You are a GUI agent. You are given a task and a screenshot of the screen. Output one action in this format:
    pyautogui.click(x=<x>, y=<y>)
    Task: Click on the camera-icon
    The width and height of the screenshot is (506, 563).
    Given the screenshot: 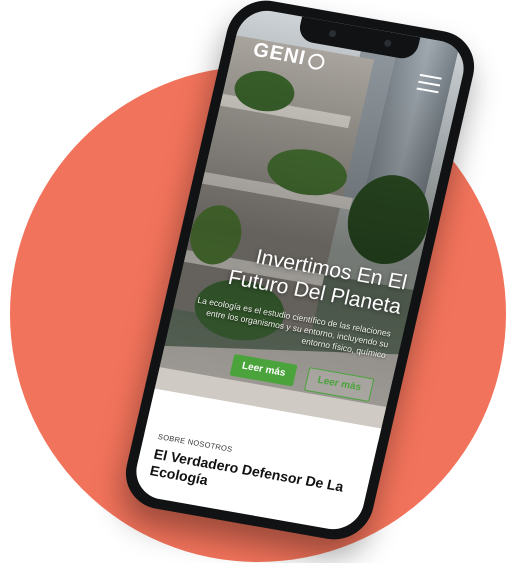 What is the action you would take?
    pyautogui.click(x=332, y=33)
    